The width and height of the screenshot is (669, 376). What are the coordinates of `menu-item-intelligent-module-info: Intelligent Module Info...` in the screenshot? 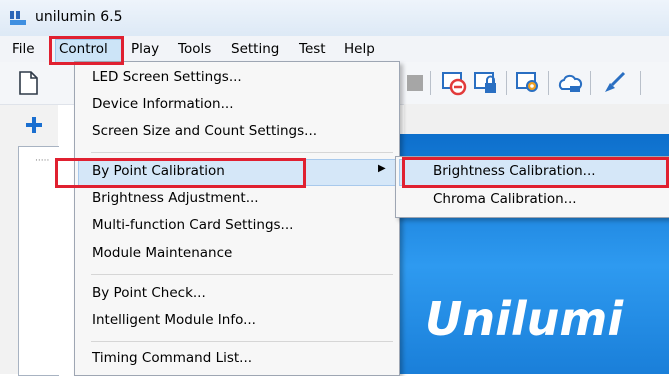 It's located at (174, 320).